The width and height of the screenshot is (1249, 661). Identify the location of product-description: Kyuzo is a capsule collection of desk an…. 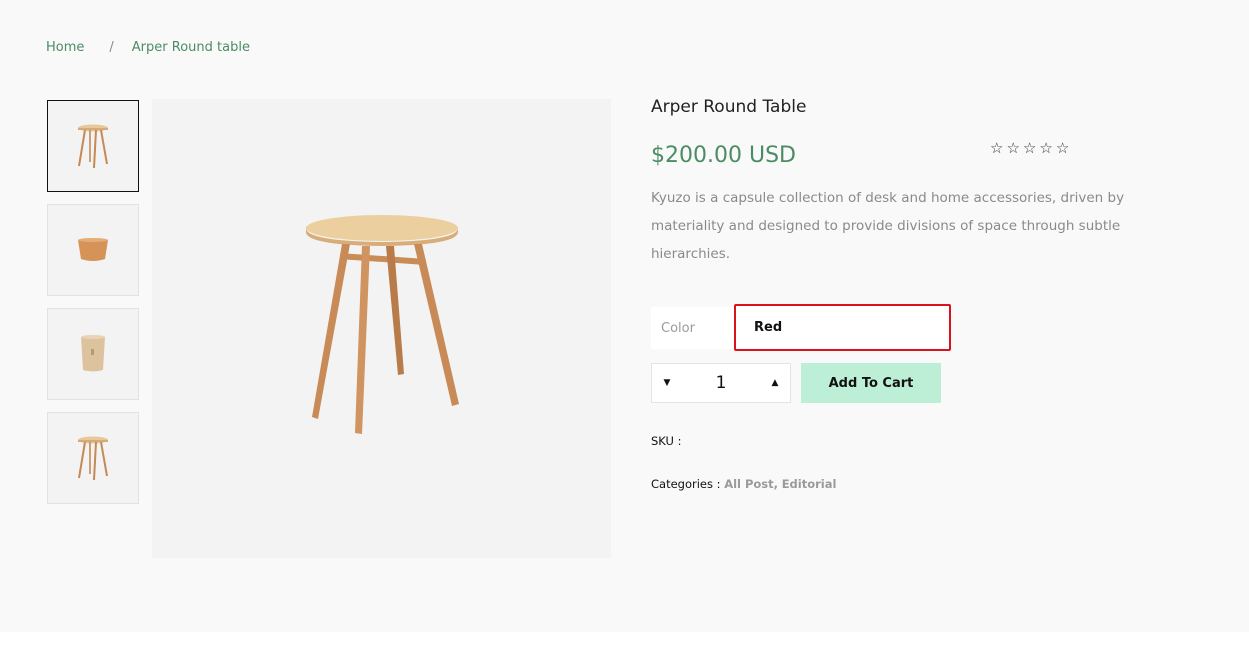
(888, 226).